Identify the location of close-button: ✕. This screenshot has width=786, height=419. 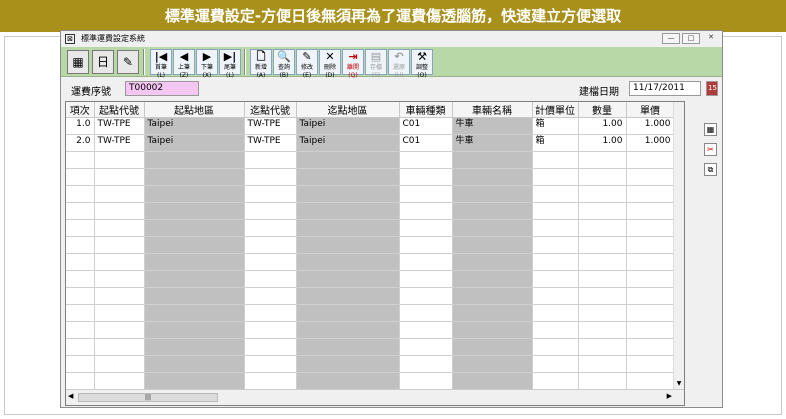
(711, 38).